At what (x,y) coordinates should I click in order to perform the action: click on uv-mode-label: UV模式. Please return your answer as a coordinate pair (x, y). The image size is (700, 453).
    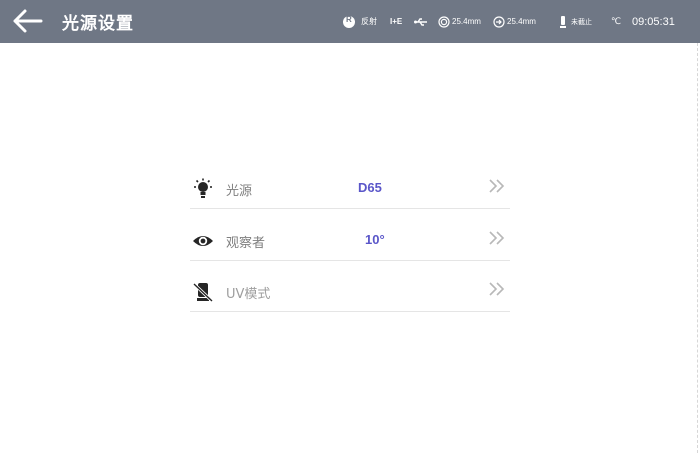
    Looking at the image, I should click on (248, 294).